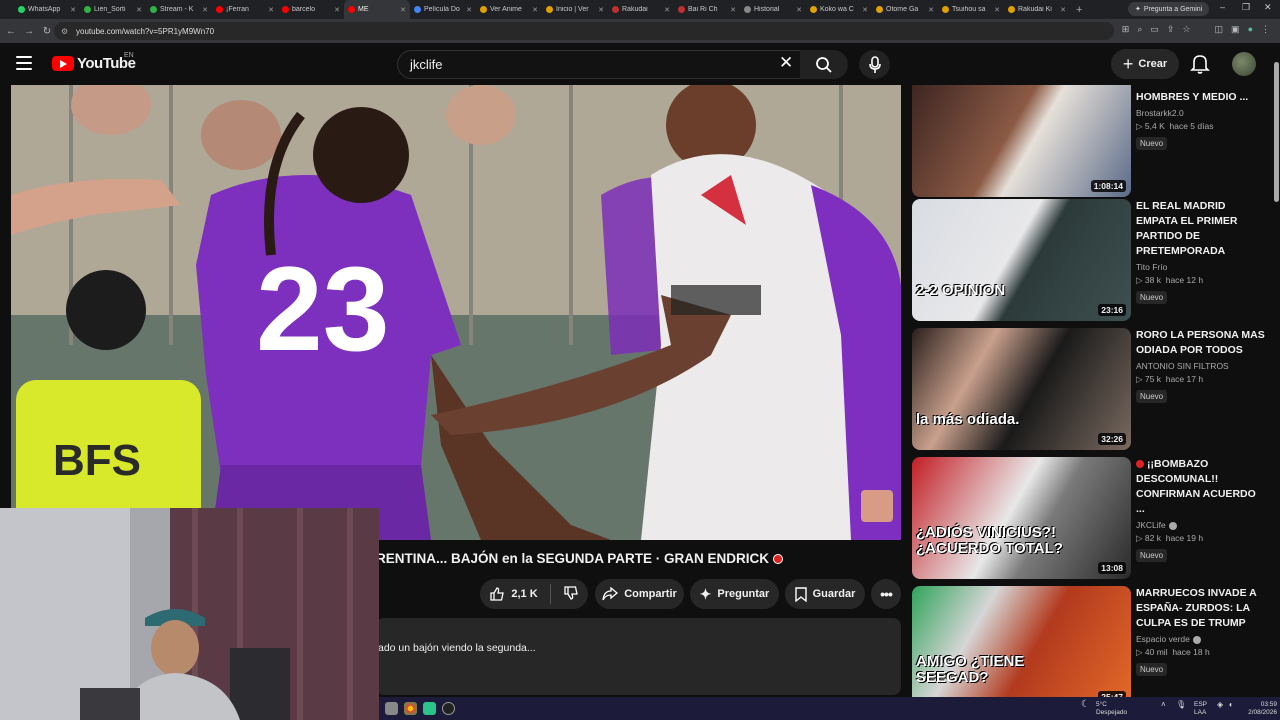 The height and width of the screenshot is (720, 1280). I want to click on channel-name: Brostarkk2.0, so click(1201, 113).